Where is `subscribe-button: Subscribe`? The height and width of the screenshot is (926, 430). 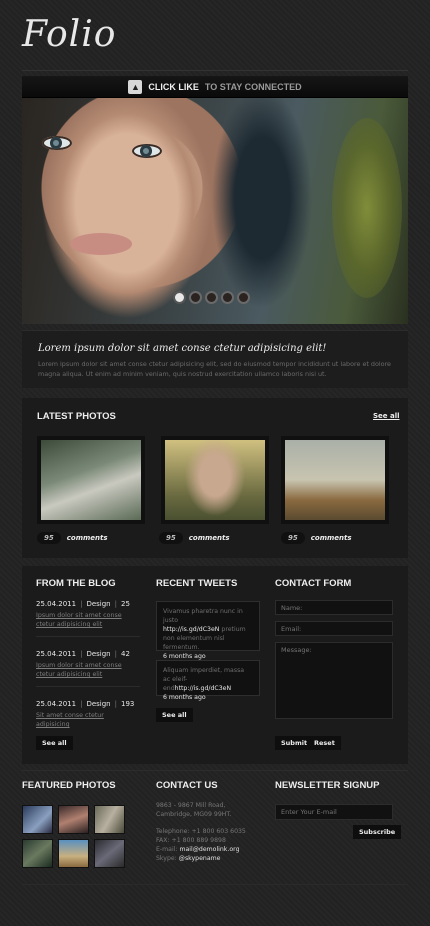 subscribe-button: Subscribe is located at coordinates (377, 832).